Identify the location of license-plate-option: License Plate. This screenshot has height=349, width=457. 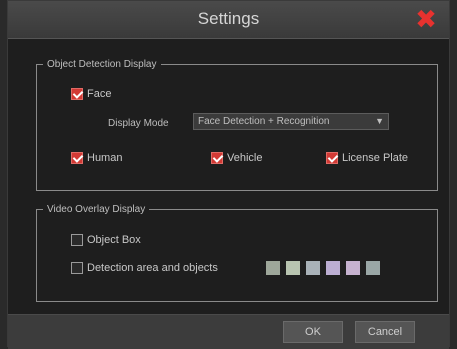
(367, 158).